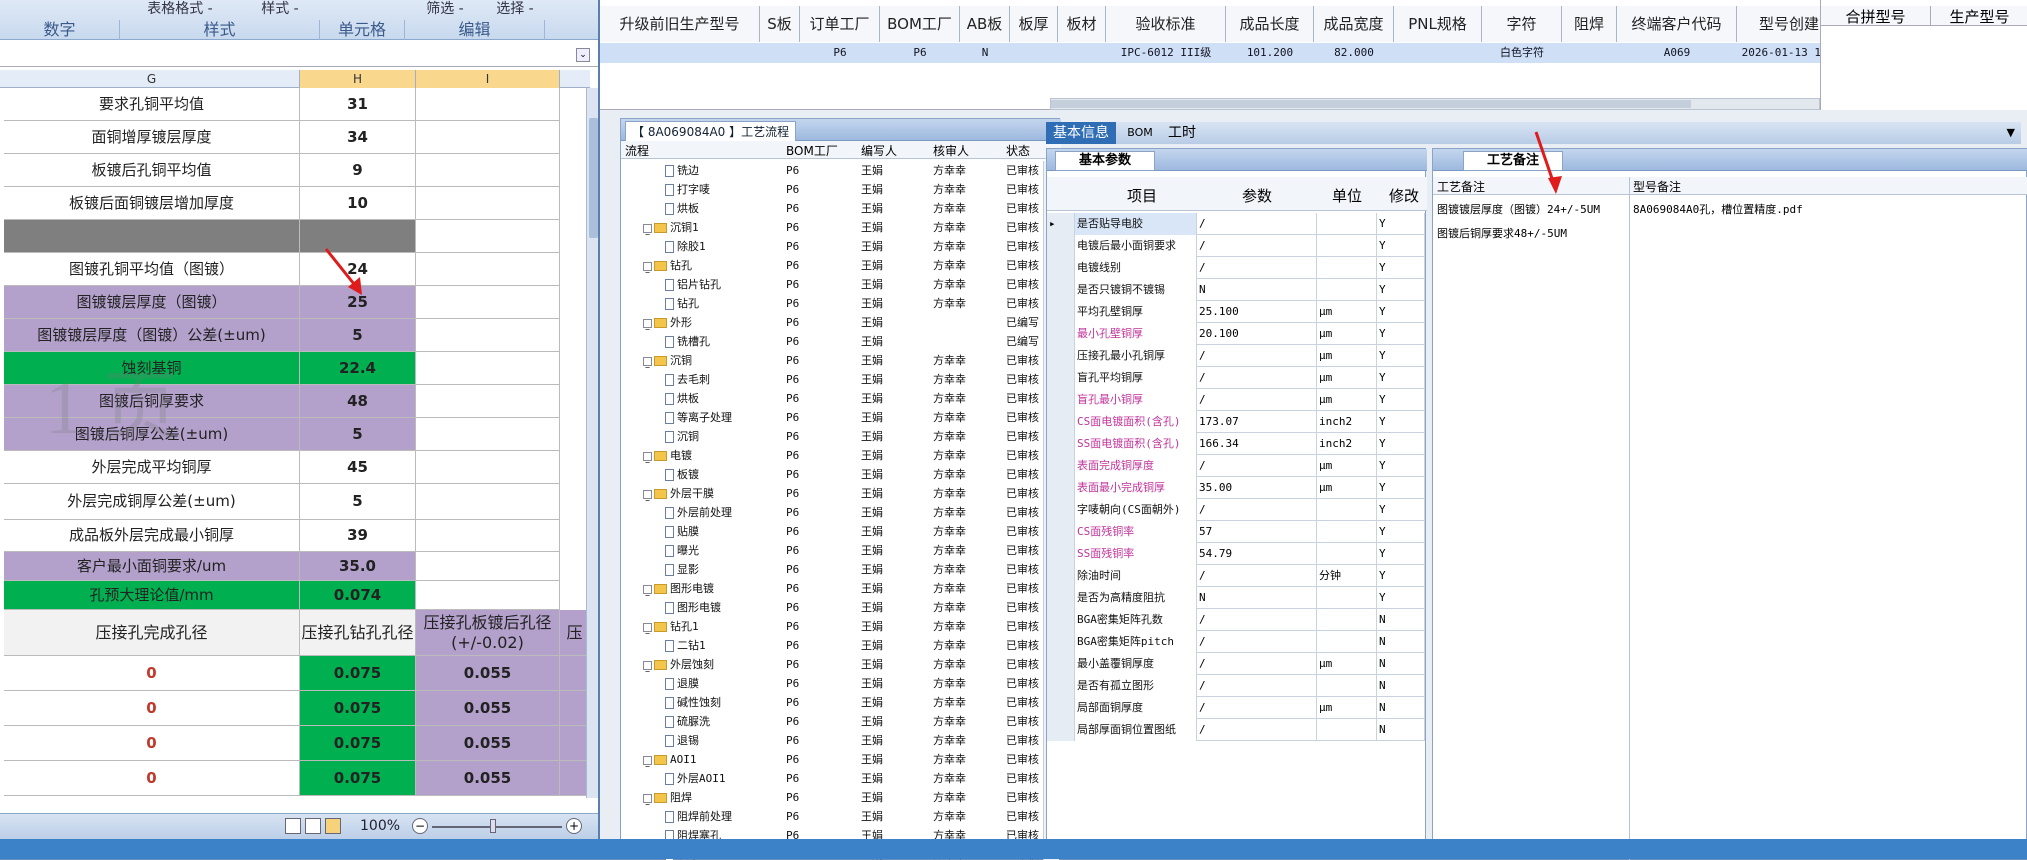  Describe the element at coordinates (1257, 554) in the screenshot. I see `param-value: 54.79` at that location.